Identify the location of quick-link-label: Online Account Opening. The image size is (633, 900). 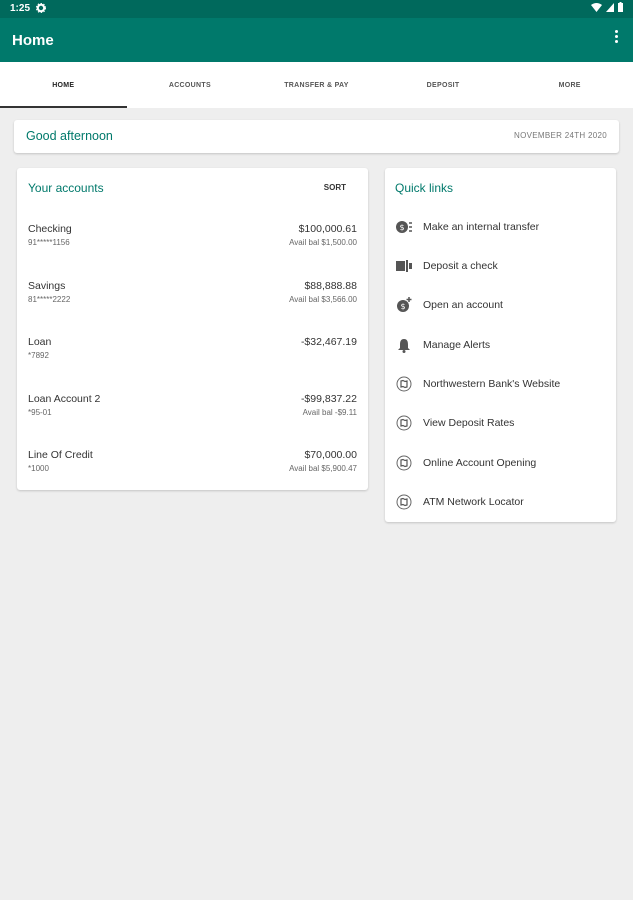
(480, 463).